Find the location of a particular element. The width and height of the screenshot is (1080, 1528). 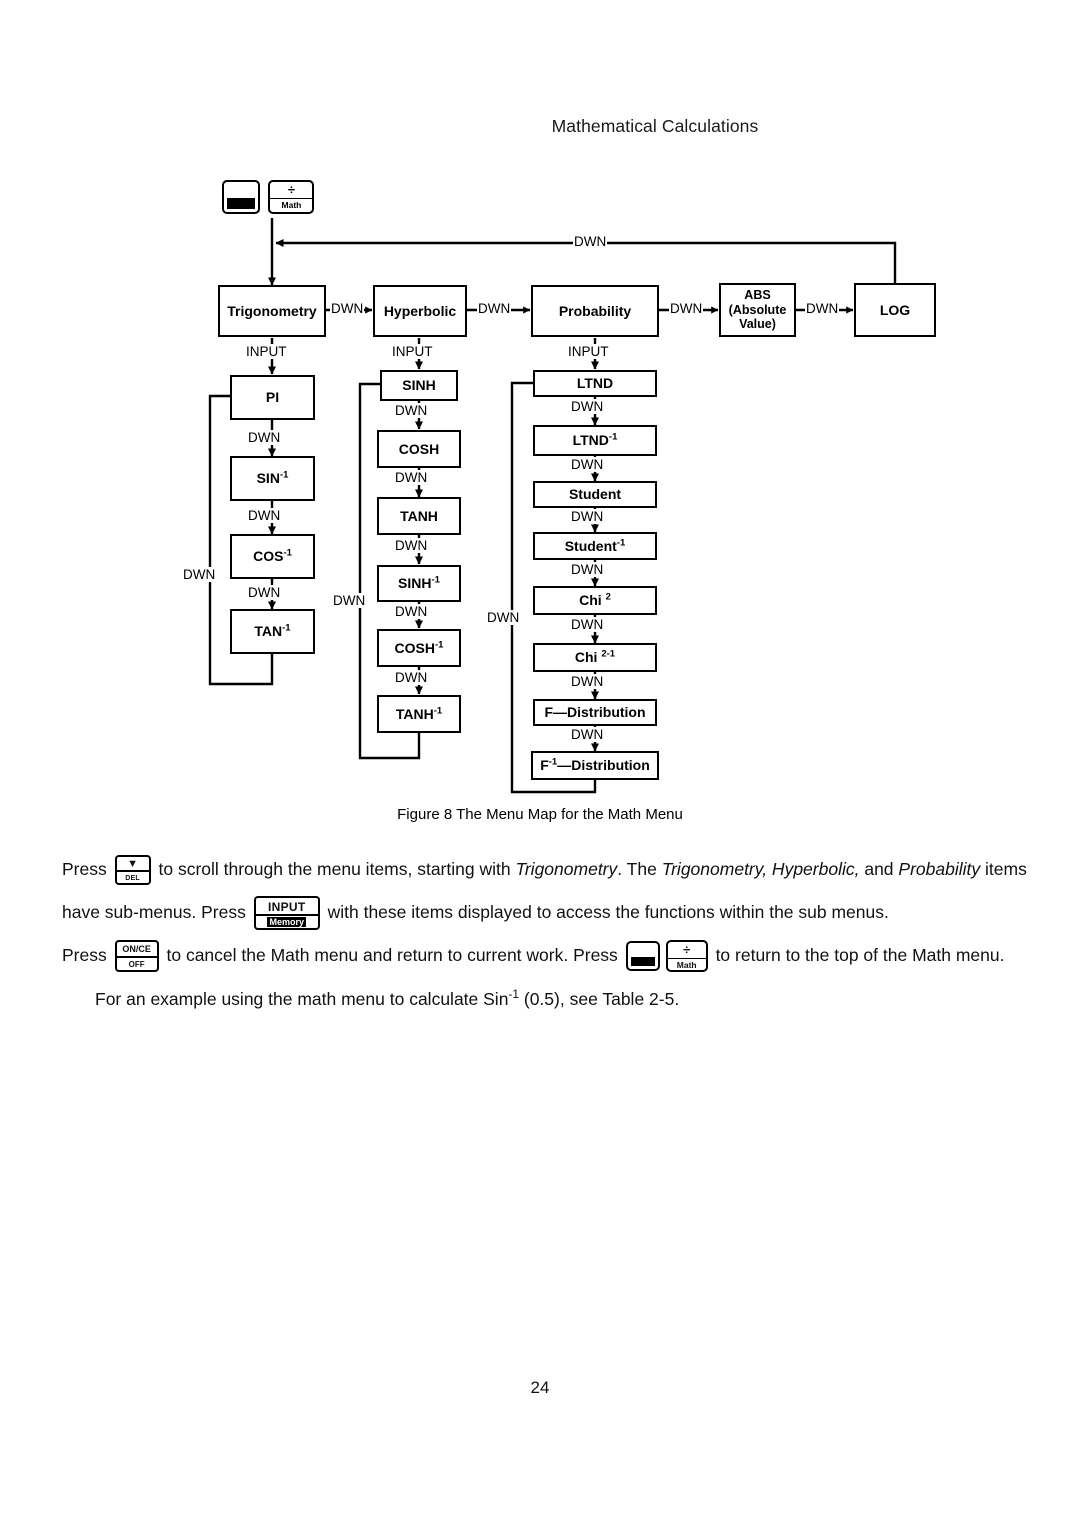

node-student: Student is located at coordinates (595, 494).